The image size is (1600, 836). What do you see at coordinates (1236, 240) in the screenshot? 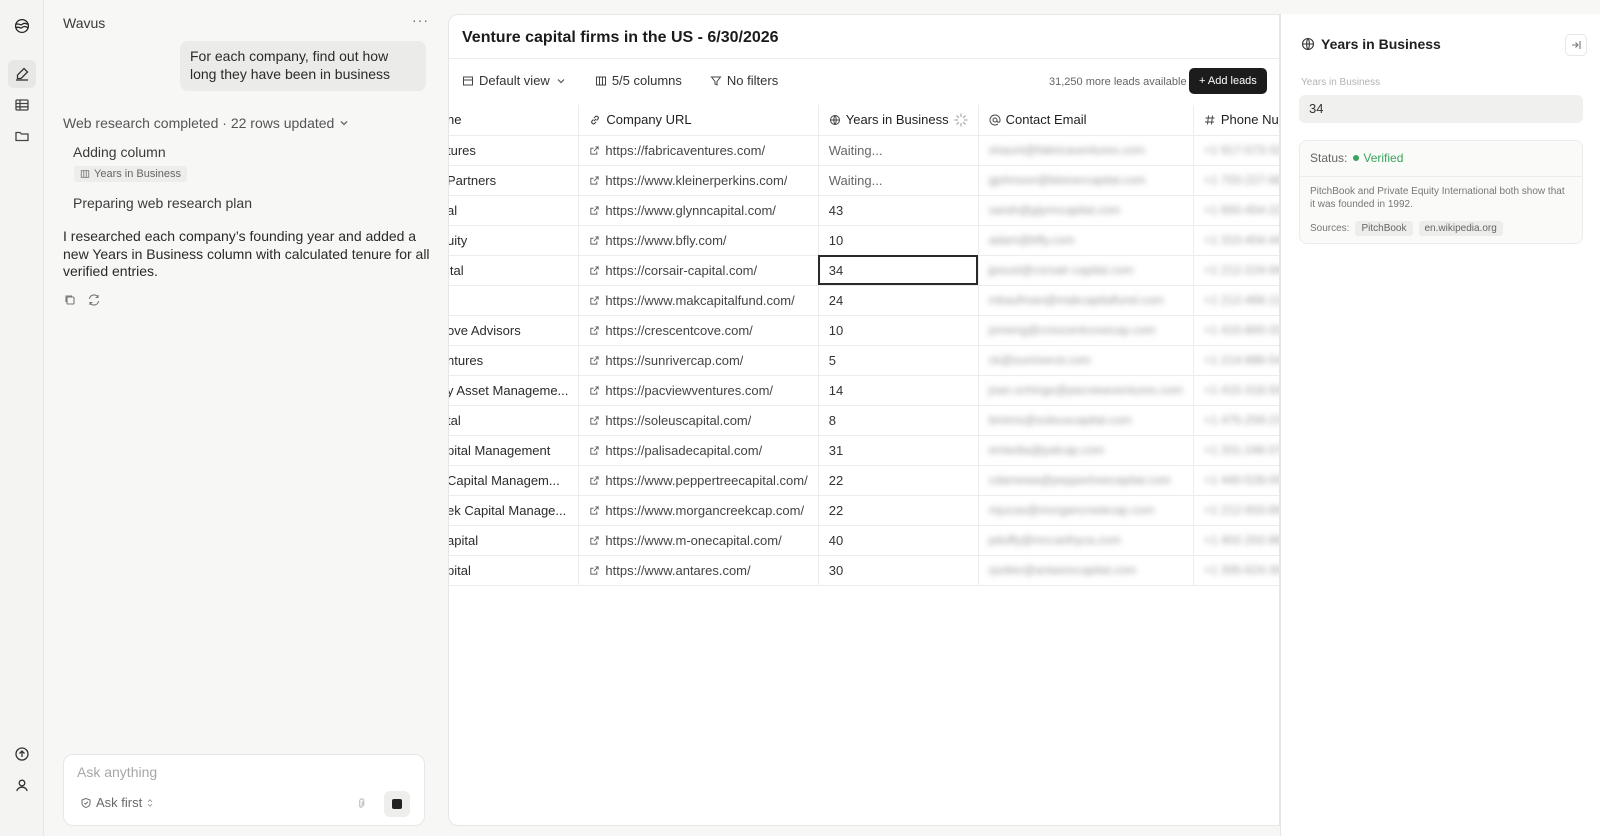
I see `cell-phone-number: +1 310-404-4468` at bounding box center [1236, 240].